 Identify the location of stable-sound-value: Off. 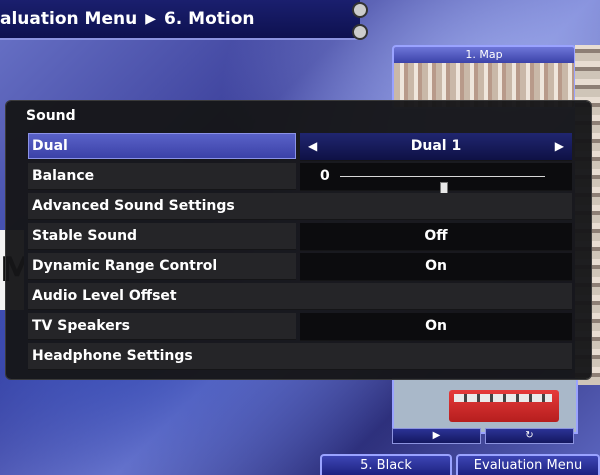
(436, 237).